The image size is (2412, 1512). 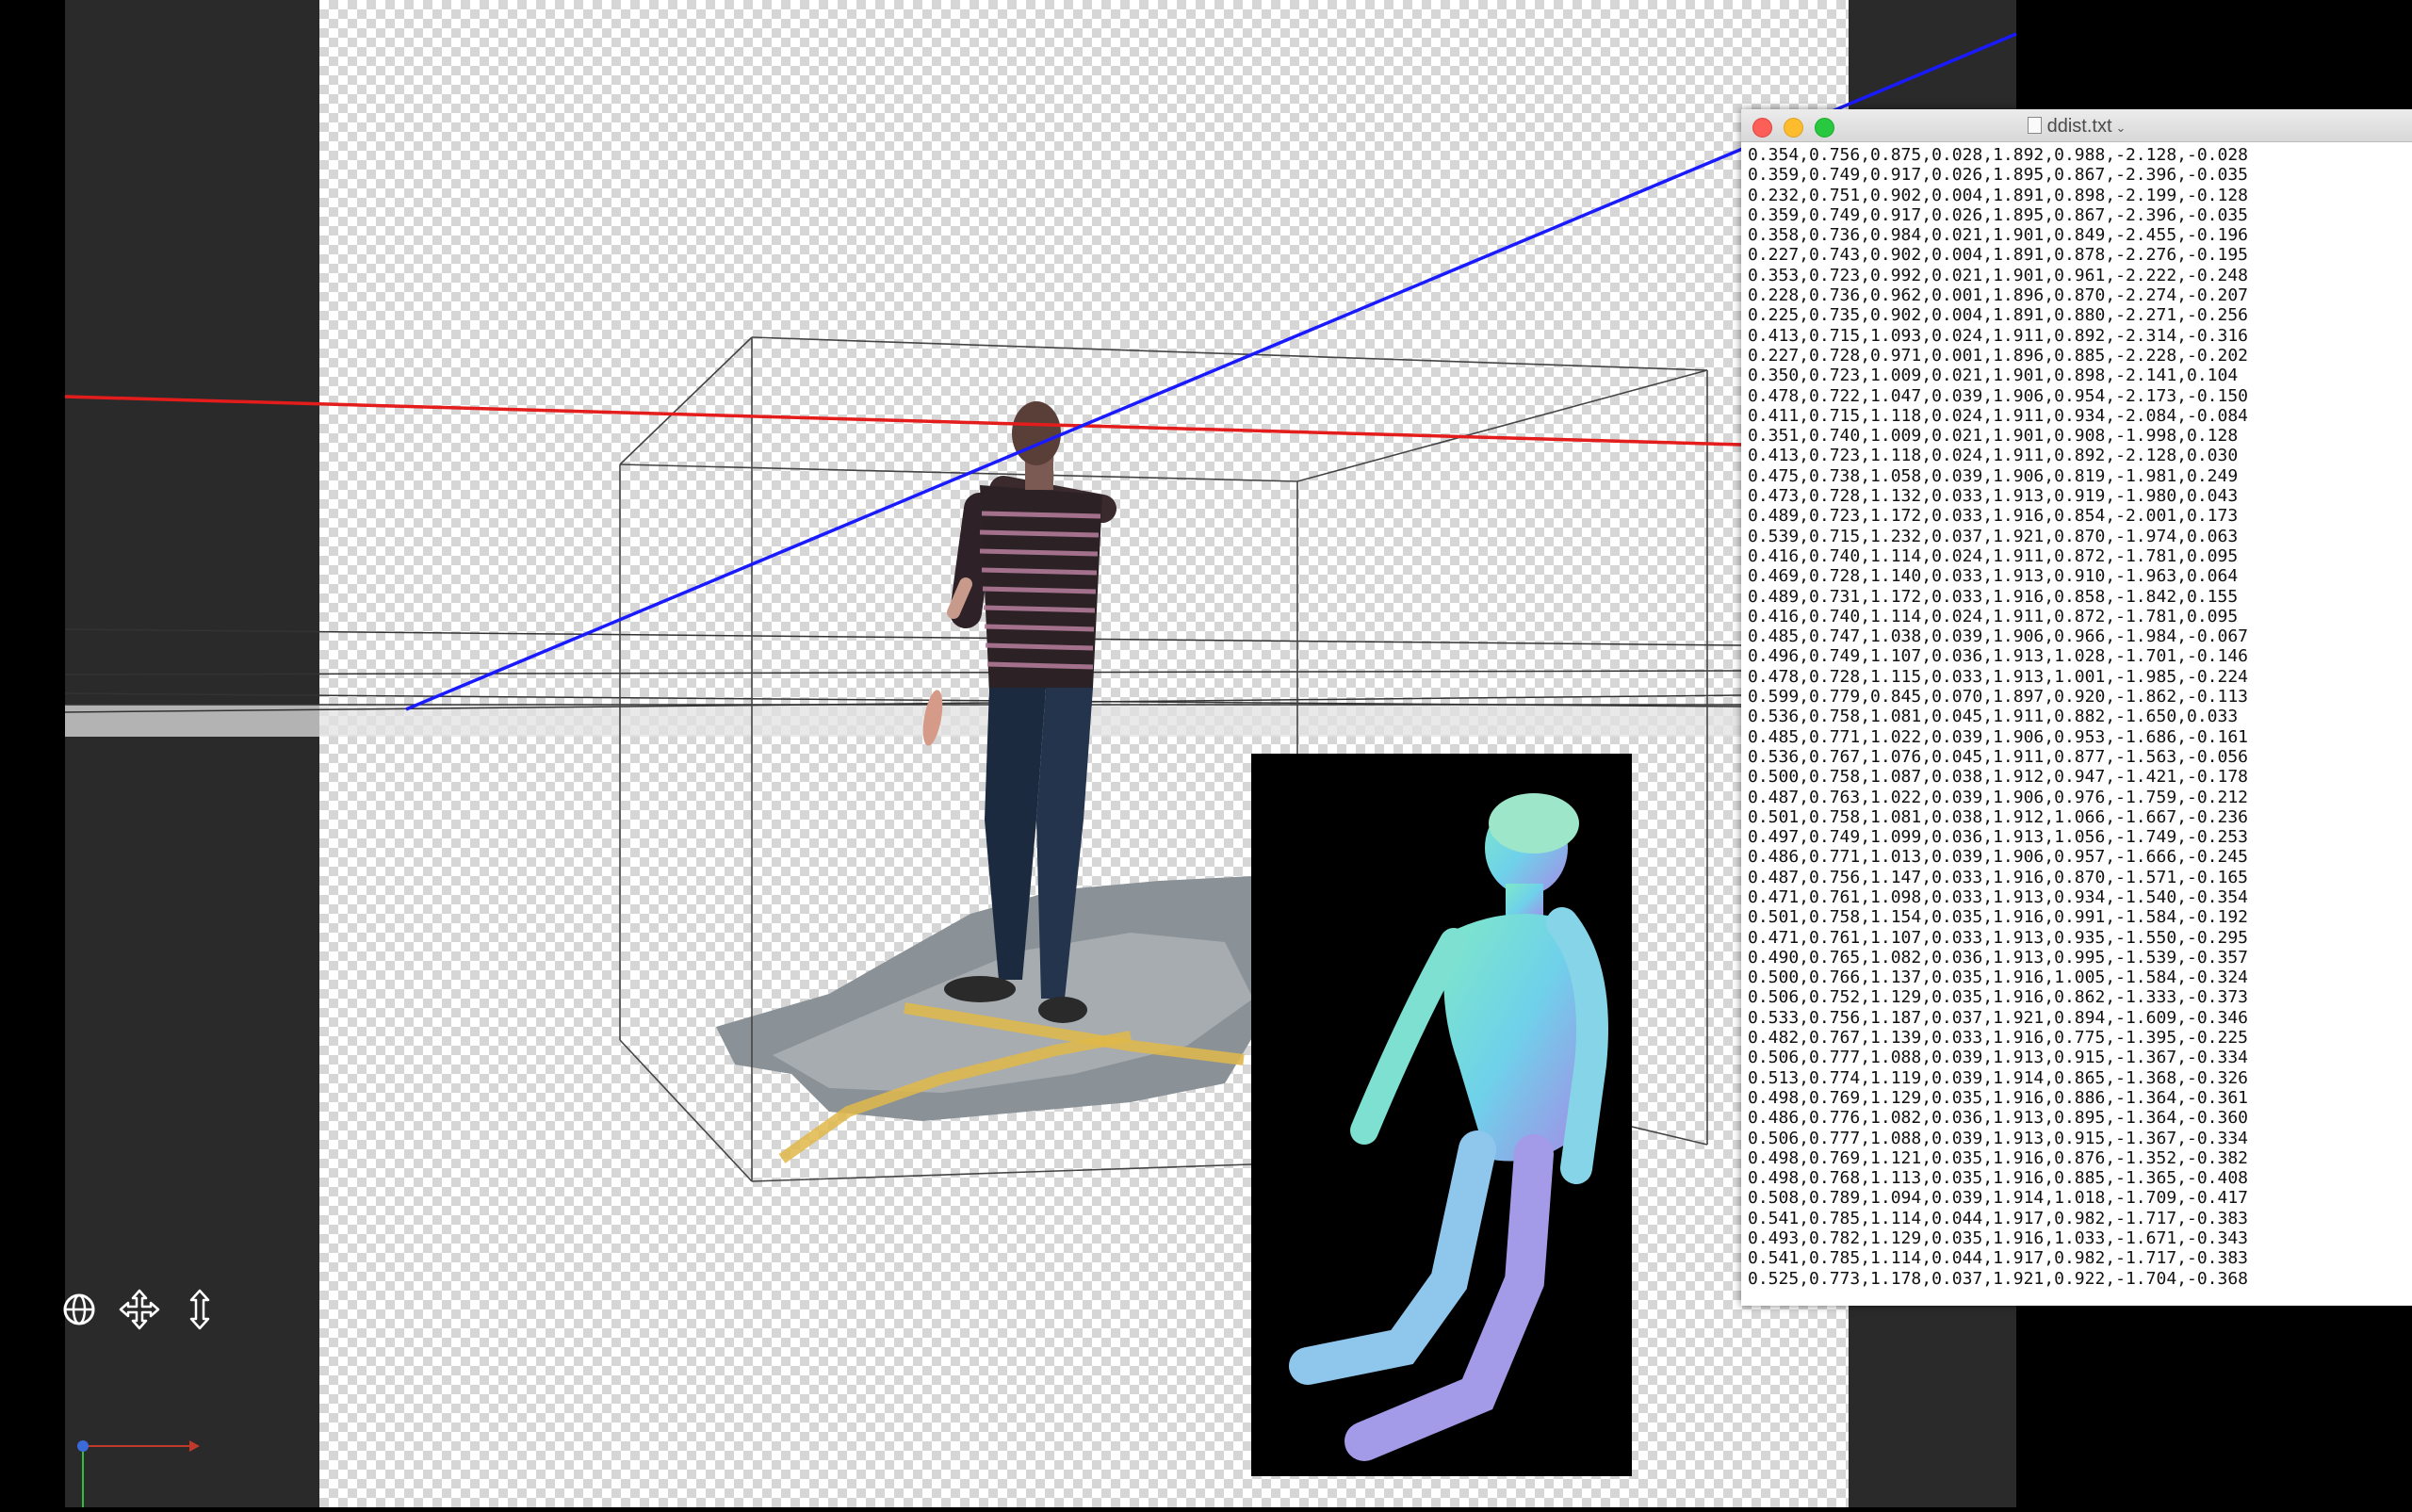 I want to click on window-title: ddist.txt ⌄, so click(x=2076, y=127).